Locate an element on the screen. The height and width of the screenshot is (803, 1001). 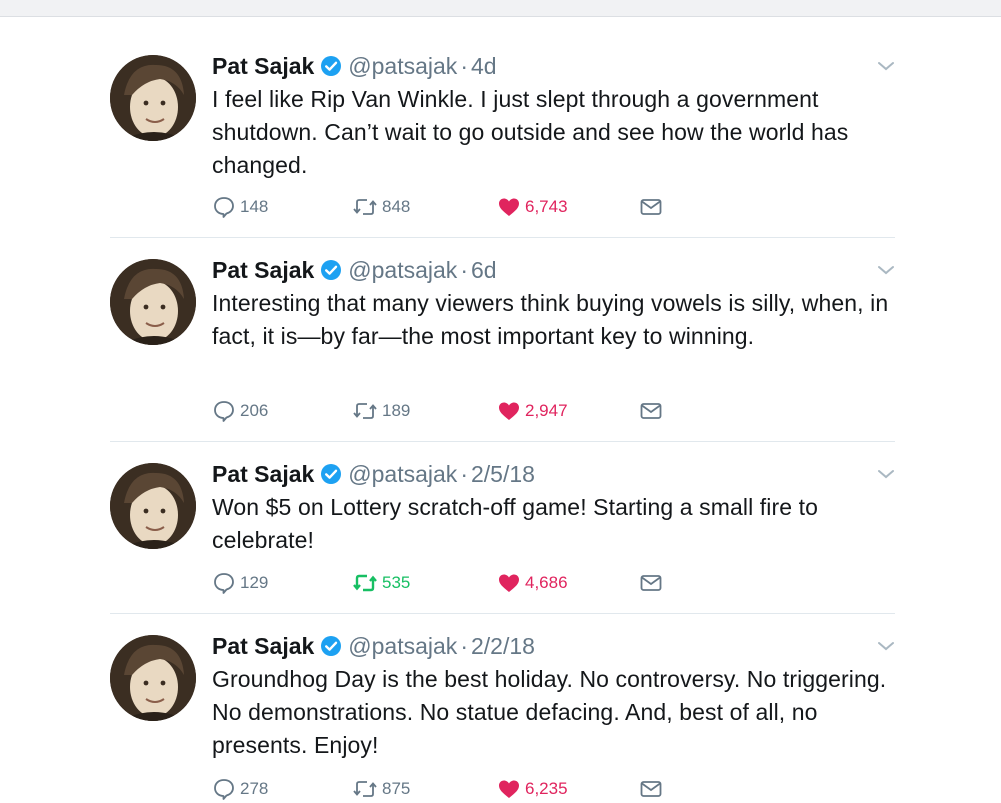
reply-button: 278 is located at coordinates (240, 789).